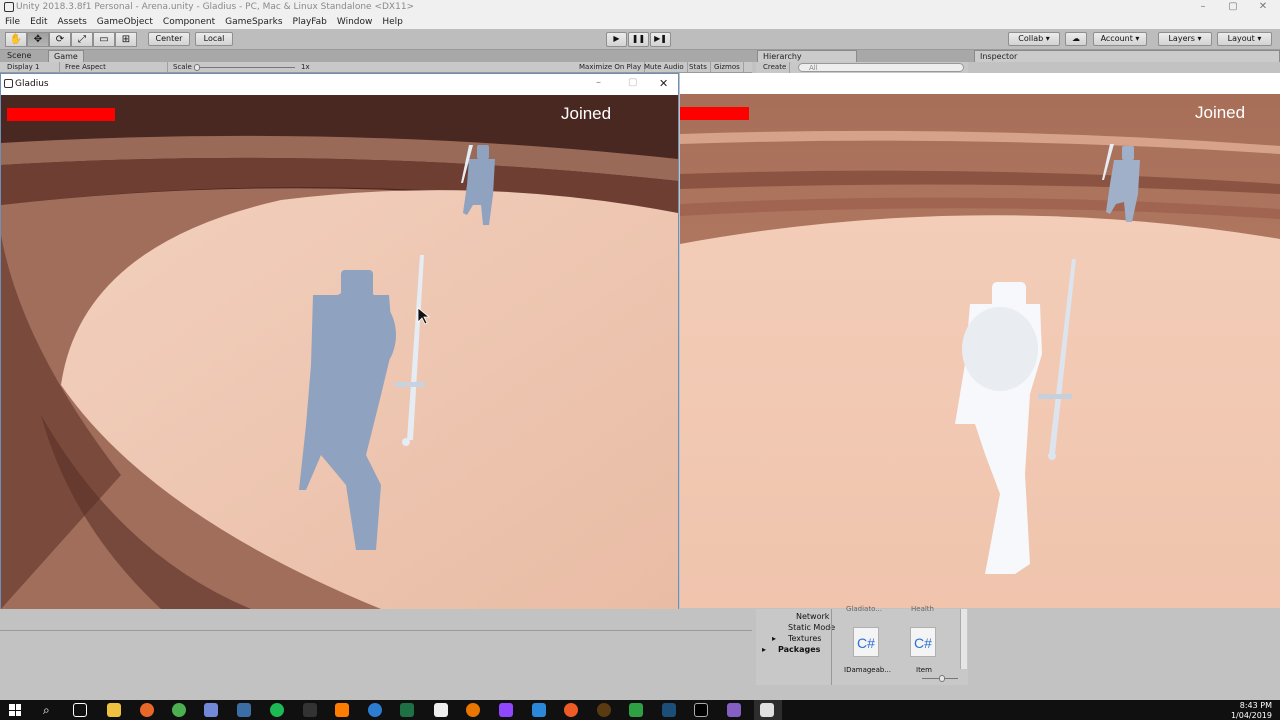 The height and width of the screenshot is (720, 1280). I want to click on close-button: ✕, so click(1263, 7).